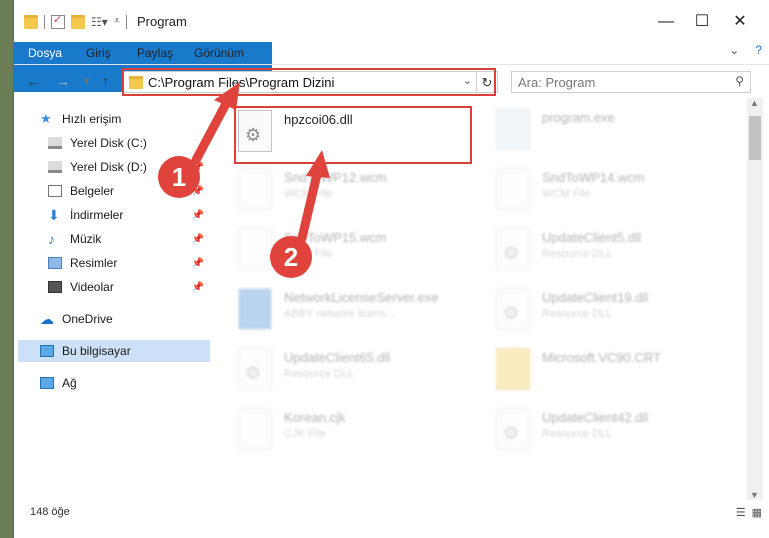 Image resolution: width=769 pixels, height=538 pixels. I want to click on annotation-arrows, so click(260, 162).